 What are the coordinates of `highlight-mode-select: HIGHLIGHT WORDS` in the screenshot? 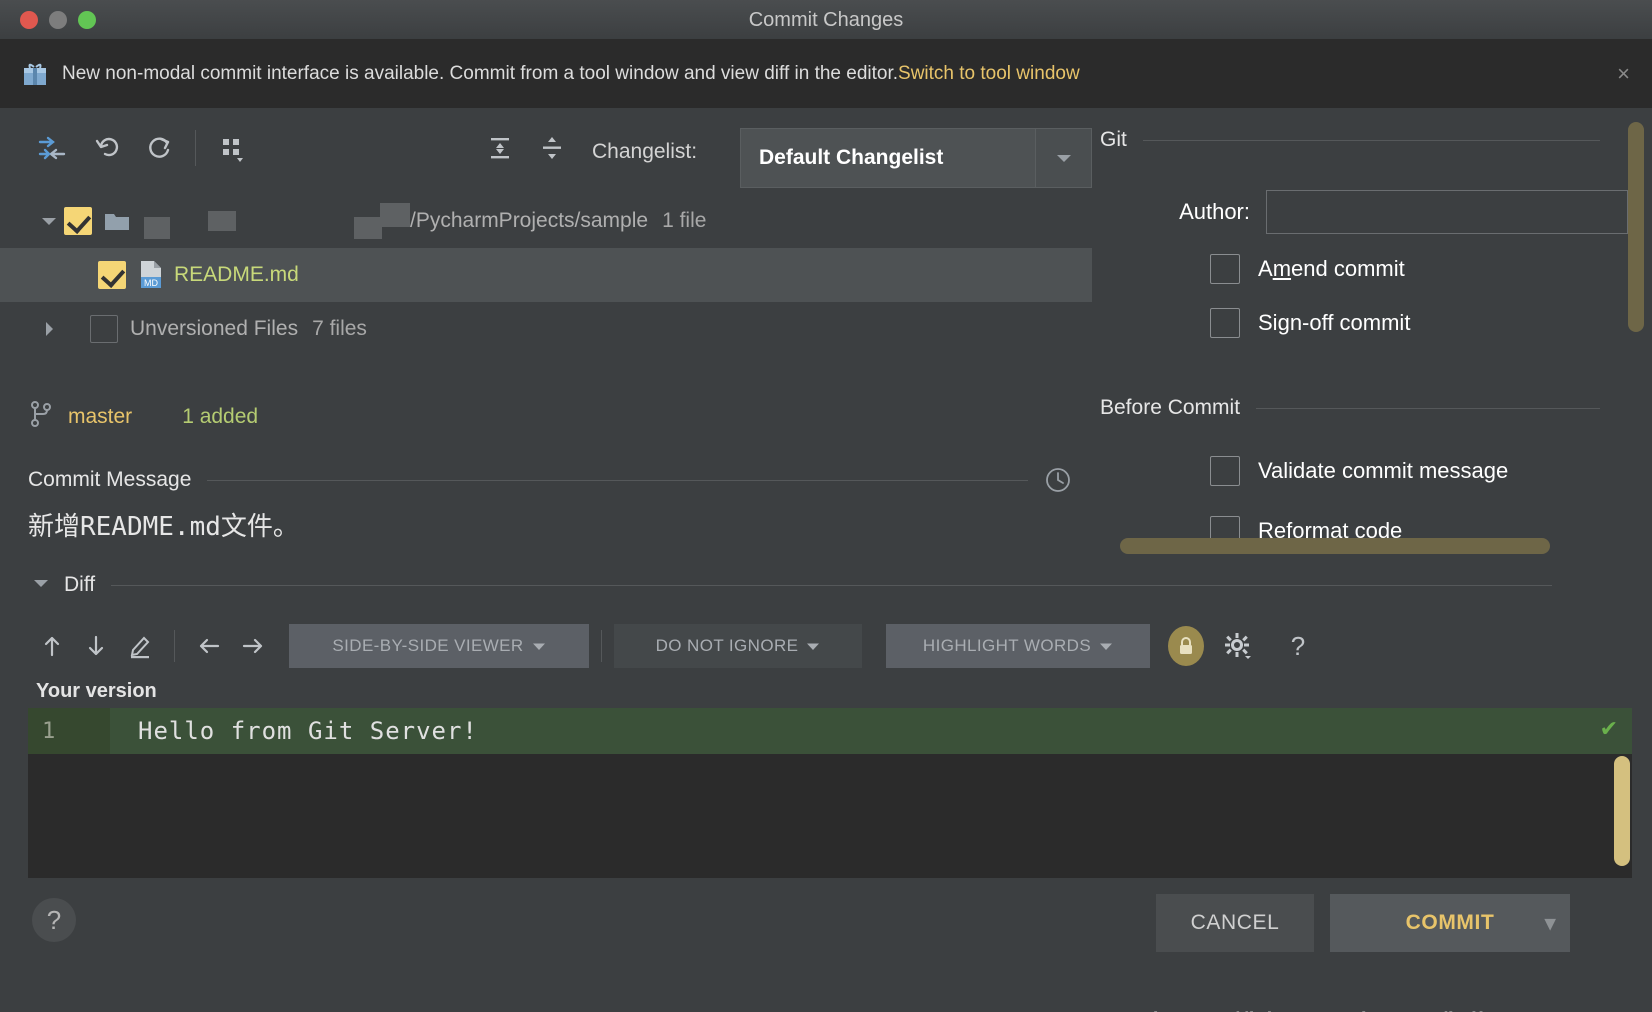 It's located at (1018, 646).